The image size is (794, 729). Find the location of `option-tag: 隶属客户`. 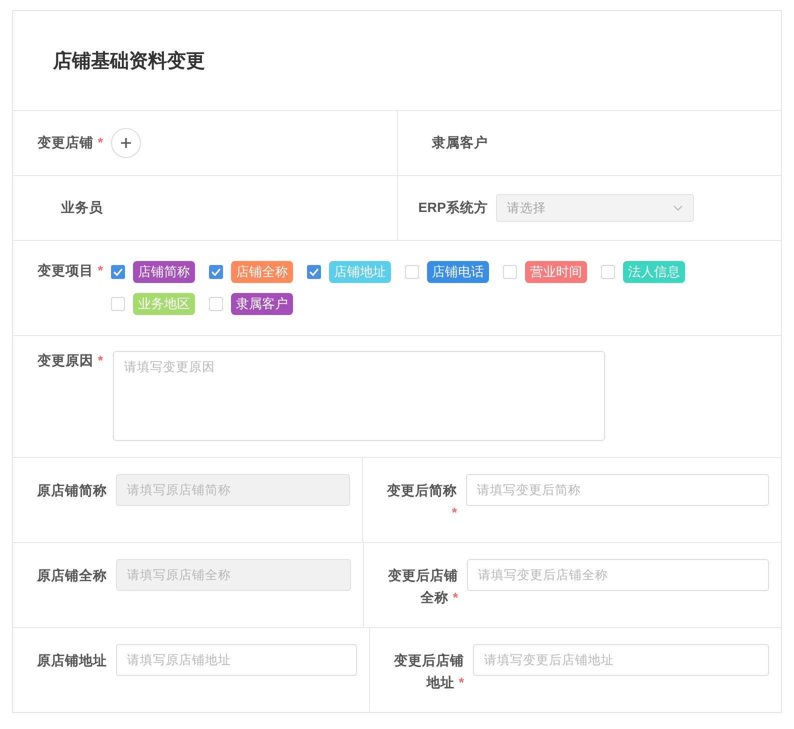

option-tag: 隶属客户 is located at coordinates (262, 304).